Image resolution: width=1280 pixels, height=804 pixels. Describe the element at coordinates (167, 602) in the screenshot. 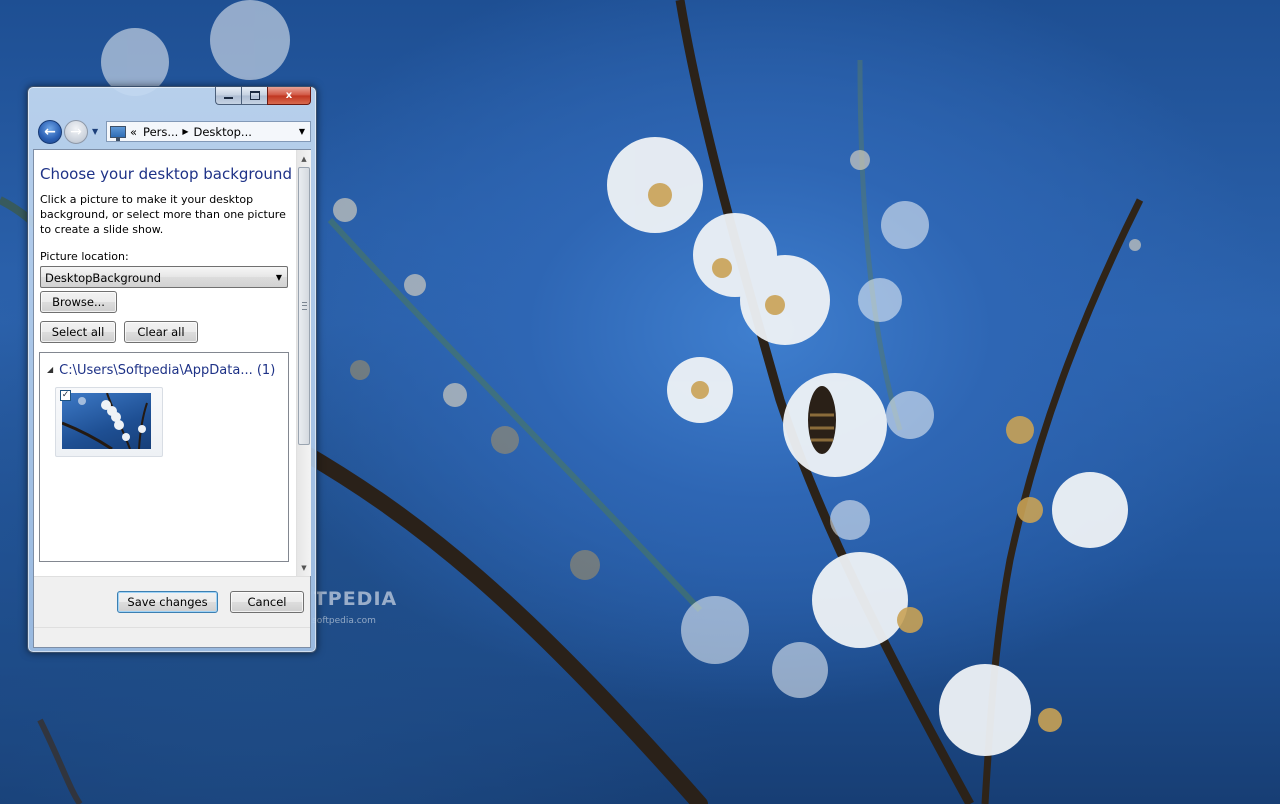

I see `save-changes-button: Save changes` at that location.